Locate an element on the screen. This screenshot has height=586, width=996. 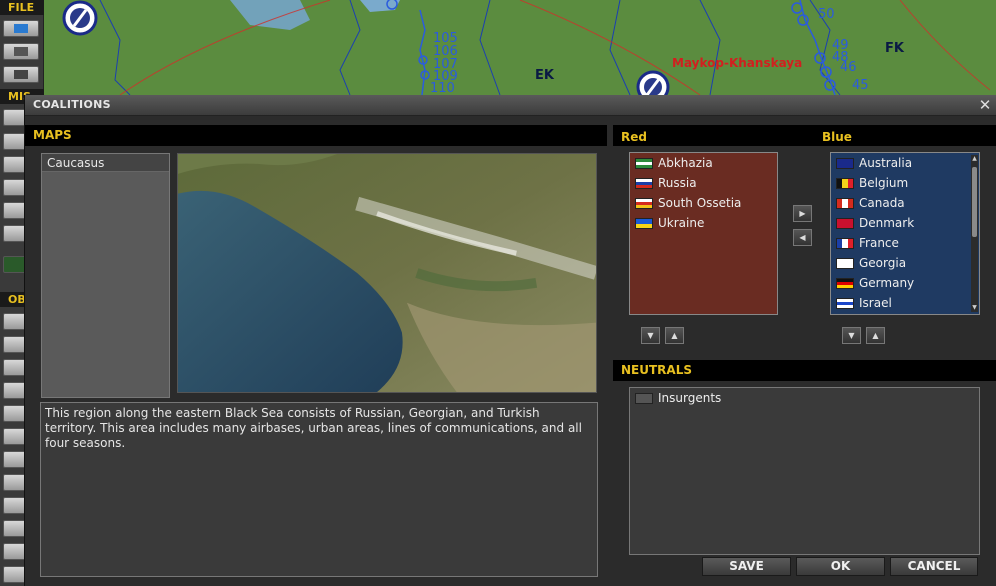
toolbar-file-label: FILE is located at coordinates (22, 7).